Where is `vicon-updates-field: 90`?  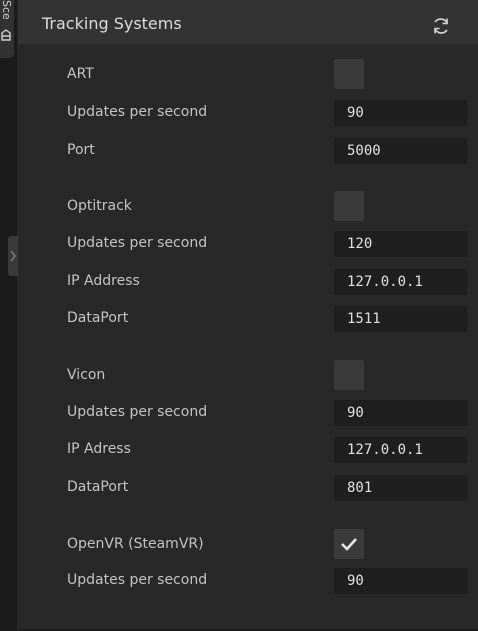 vicon-updates-field: 90 is located at coordinates (400, 413).